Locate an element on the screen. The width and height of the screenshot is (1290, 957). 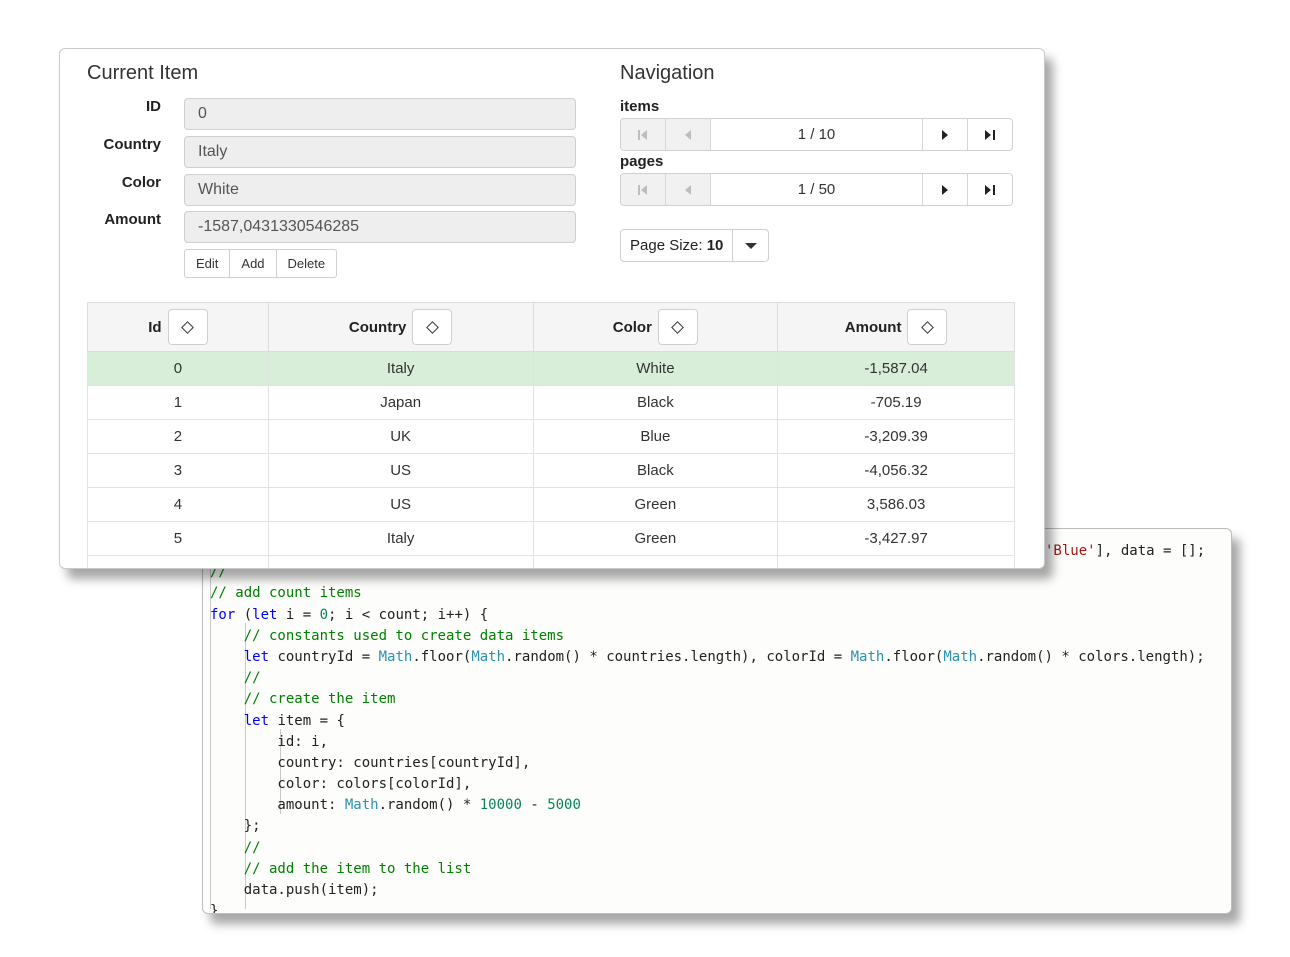
page-size-menu: Page Size: 10 is located at coordinates (695, 245).